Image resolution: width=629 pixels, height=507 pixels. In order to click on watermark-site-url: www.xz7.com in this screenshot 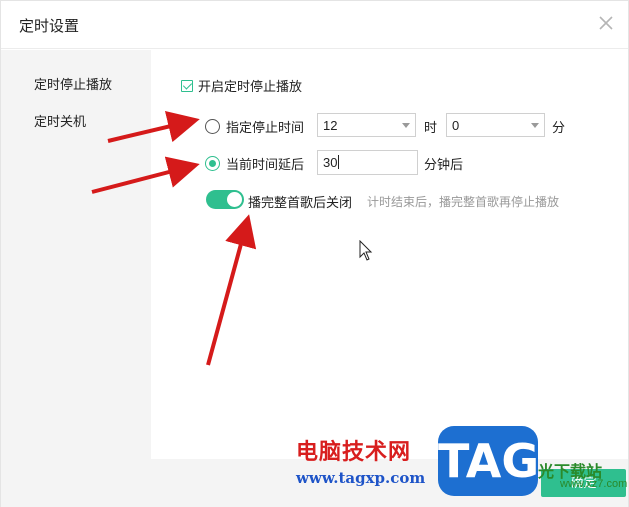, I will do `click(594, 484)`.